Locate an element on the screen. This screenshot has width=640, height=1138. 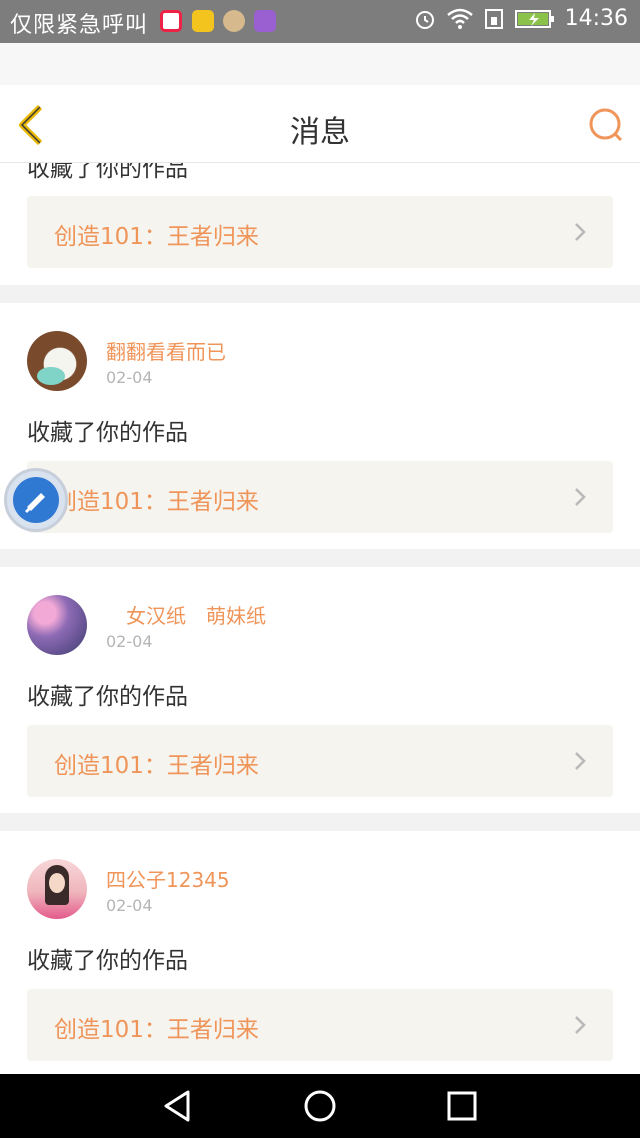
search-icon is located at coordinates (606, 125).